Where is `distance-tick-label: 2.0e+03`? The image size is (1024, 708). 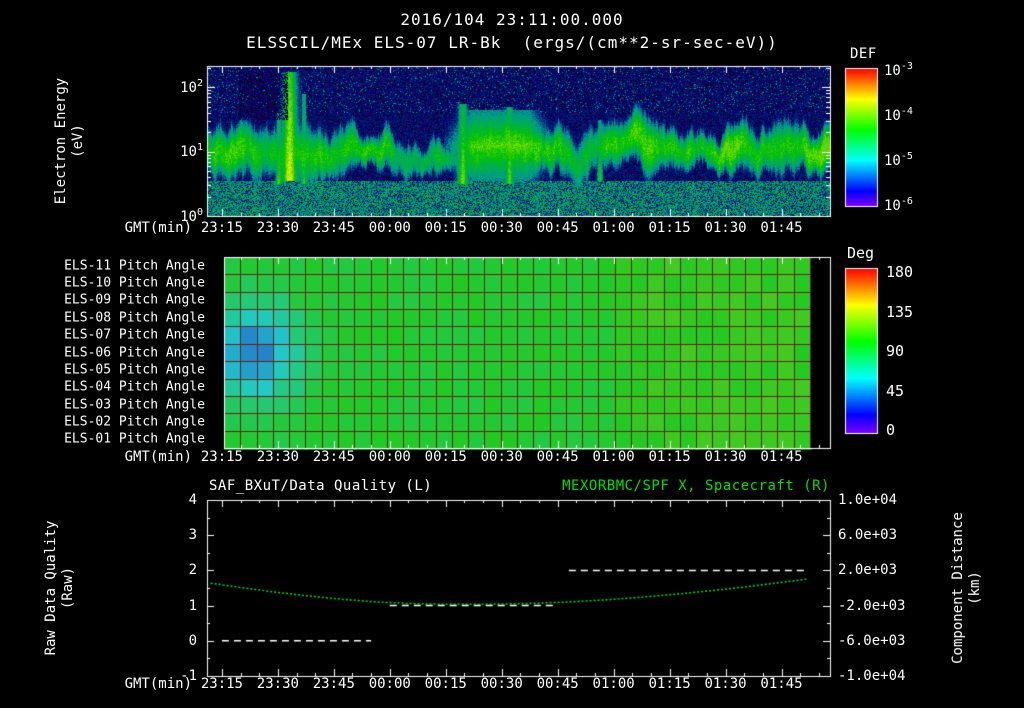 distance-tick-label: 2.0e+03 is located at coordinates (868, 570).